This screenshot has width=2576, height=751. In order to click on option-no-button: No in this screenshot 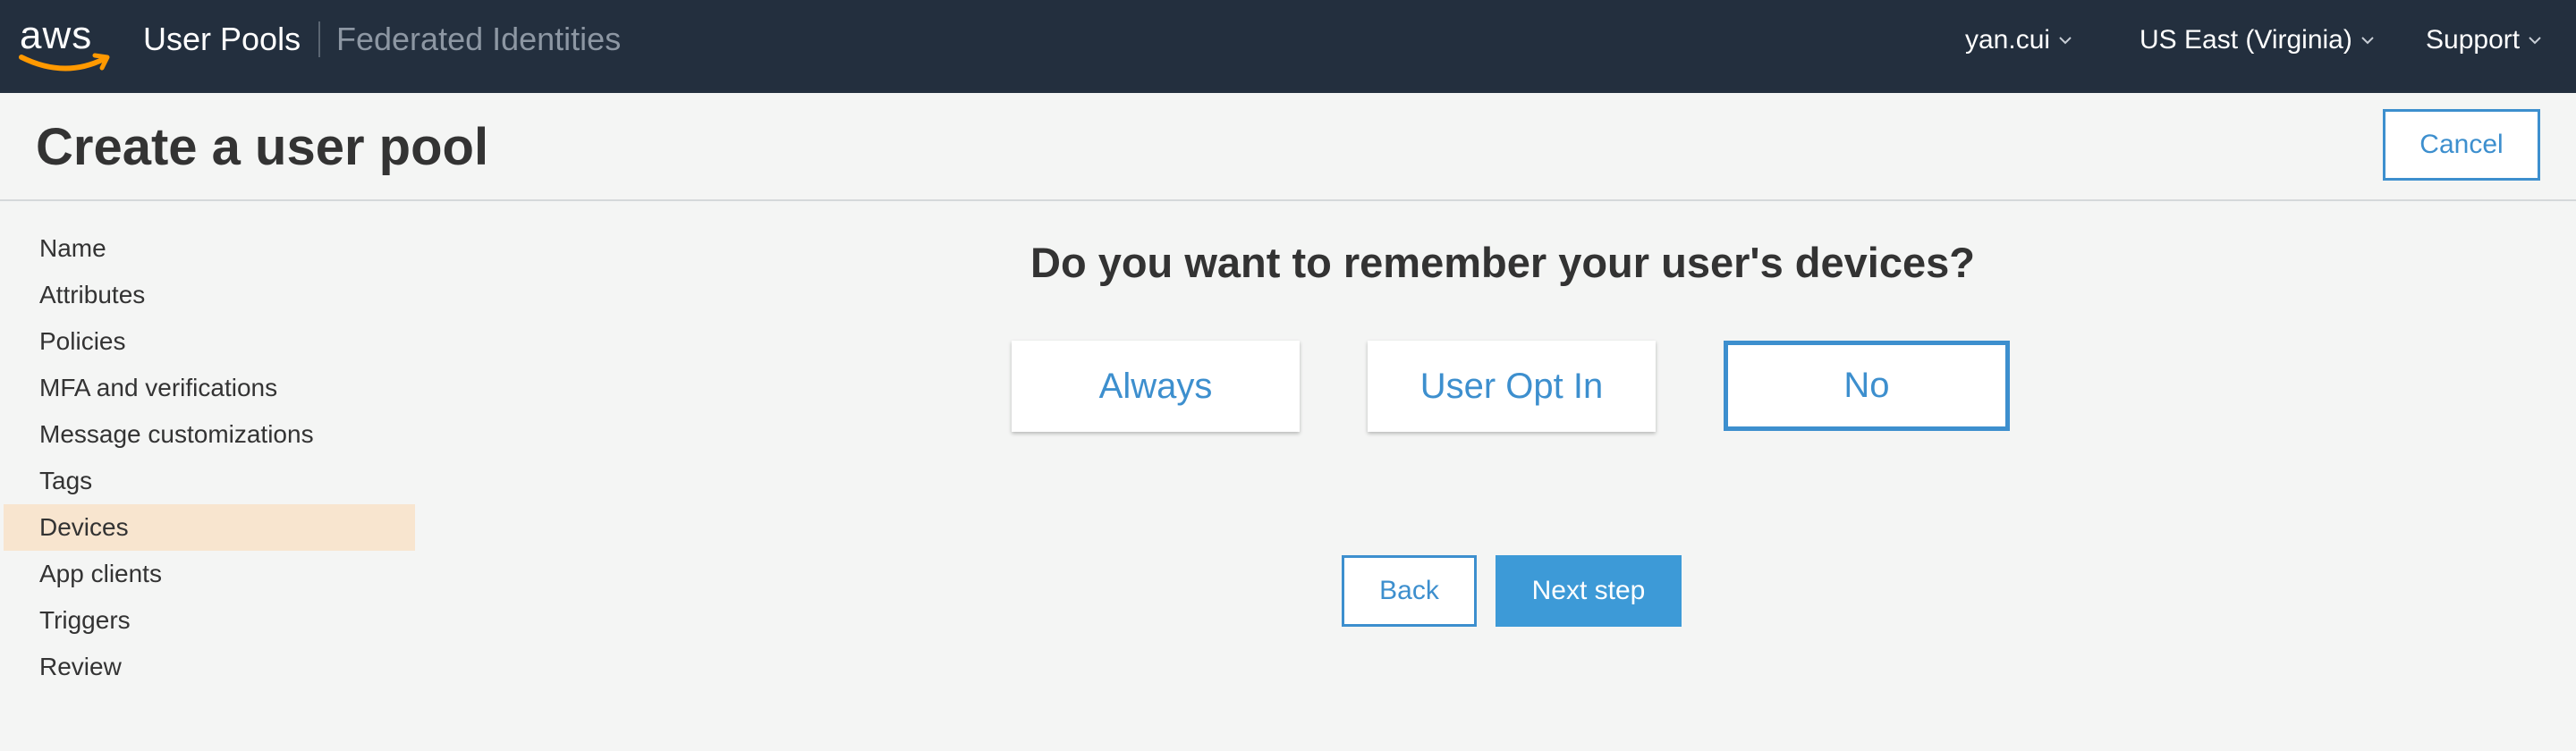, I will do `click(1867, 386)`.